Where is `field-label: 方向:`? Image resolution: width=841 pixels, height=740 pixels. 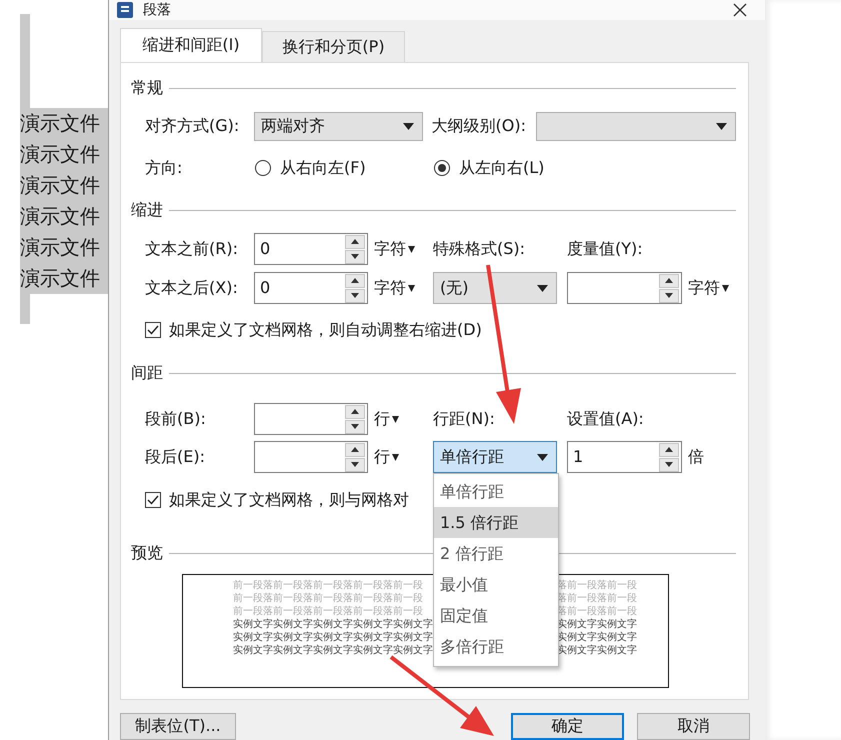 field-label: 方向: is located at coordinates (164, 168).